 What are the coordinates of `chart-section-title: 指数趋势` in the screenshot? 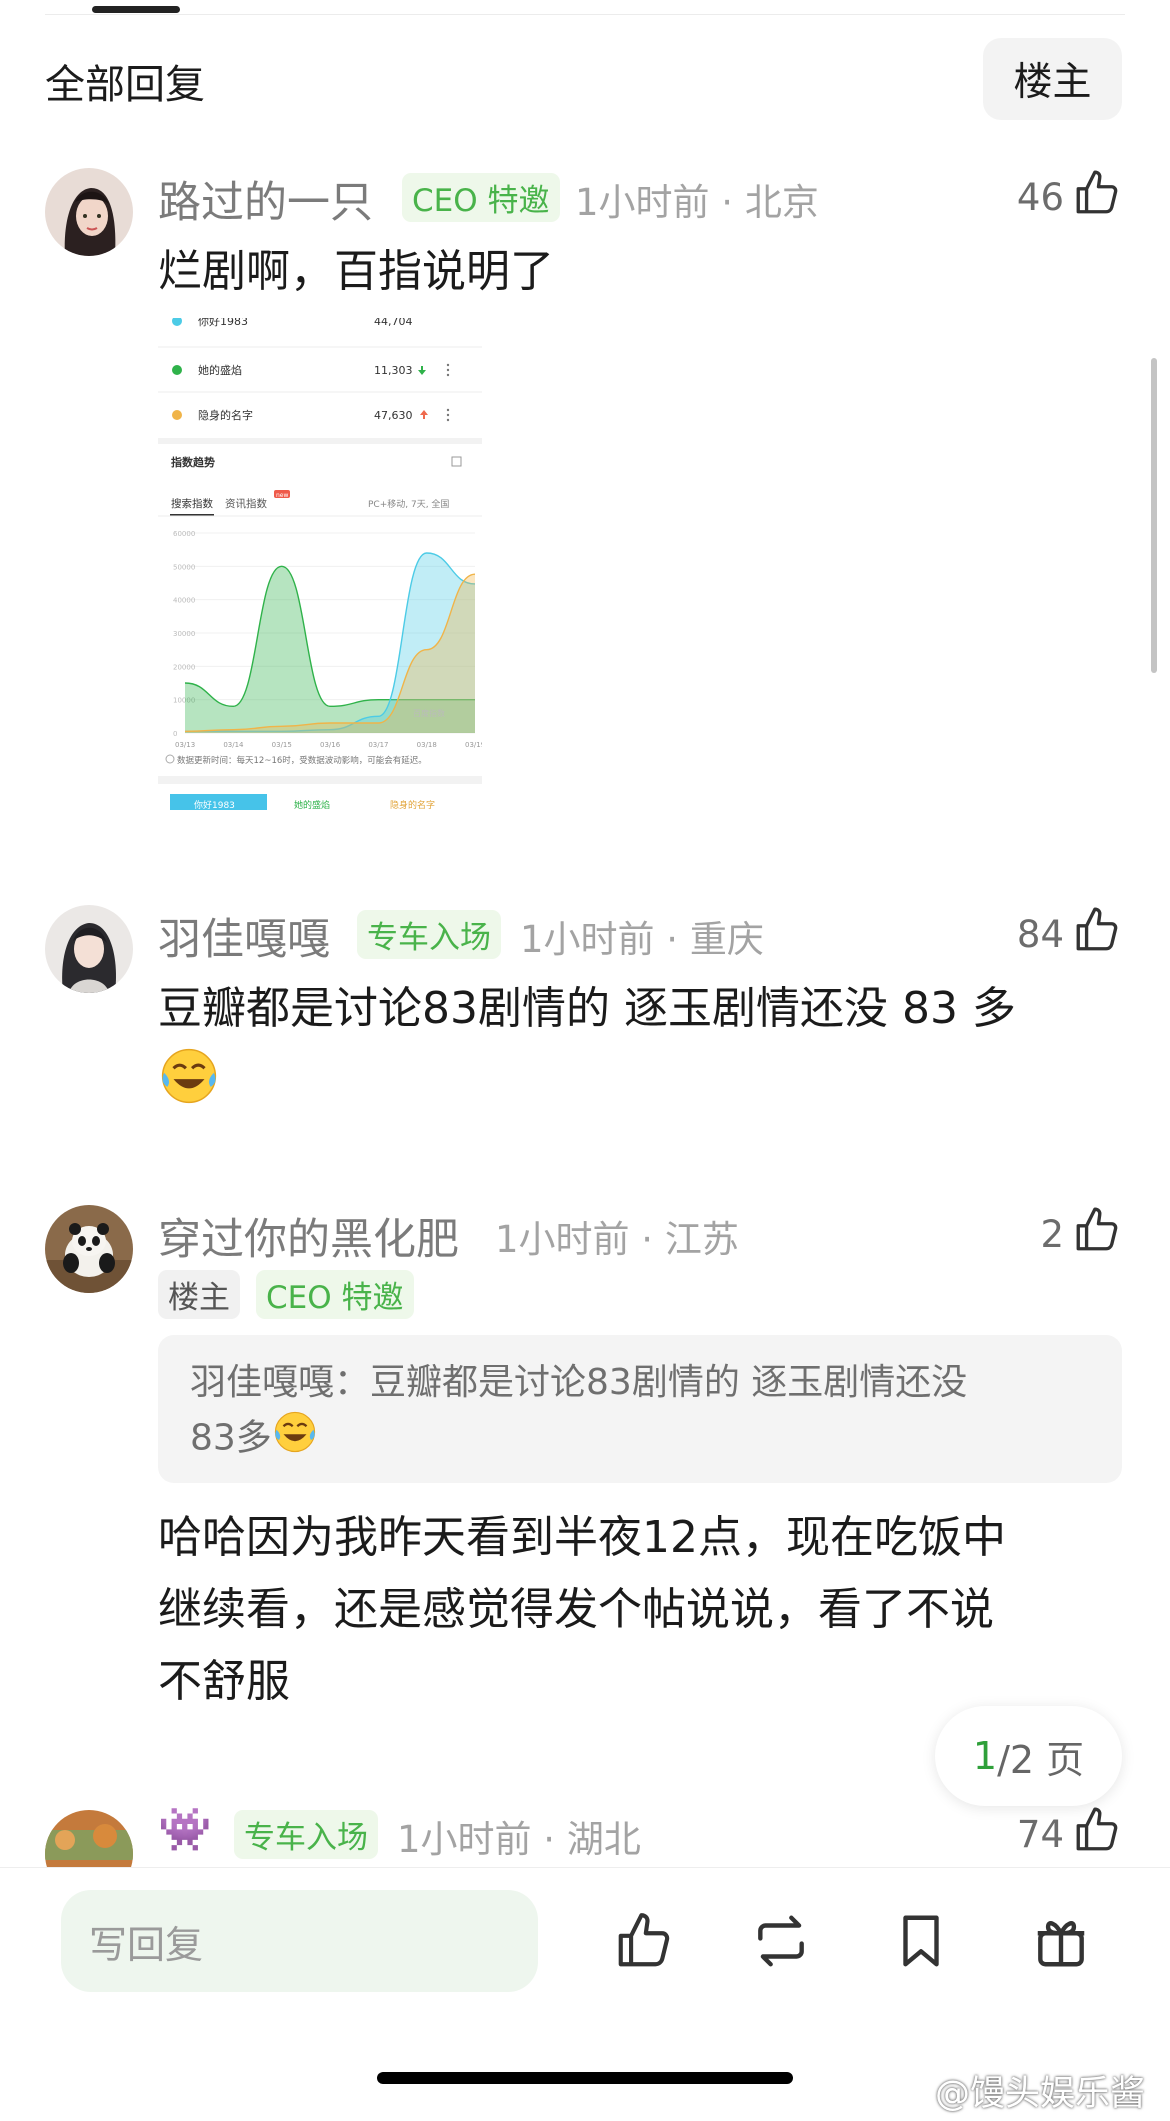 It's located at (193, 462).